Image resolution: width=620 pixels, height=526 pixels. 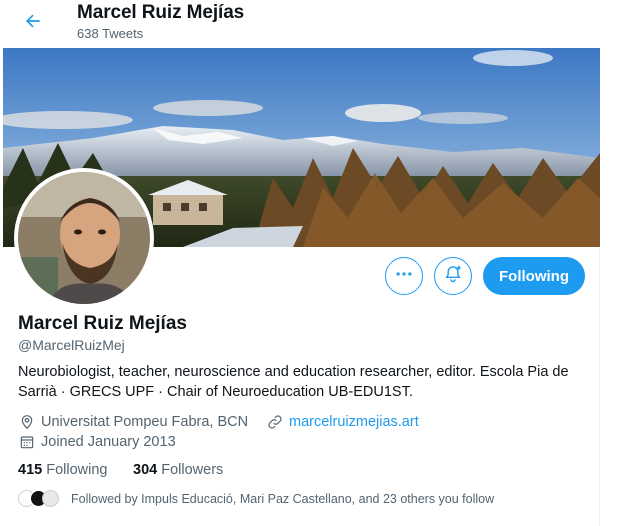 What do you see at coordinates (26, 421) in the screenshot?
I see `location-pin-icon` at bounding box center [26, 421].